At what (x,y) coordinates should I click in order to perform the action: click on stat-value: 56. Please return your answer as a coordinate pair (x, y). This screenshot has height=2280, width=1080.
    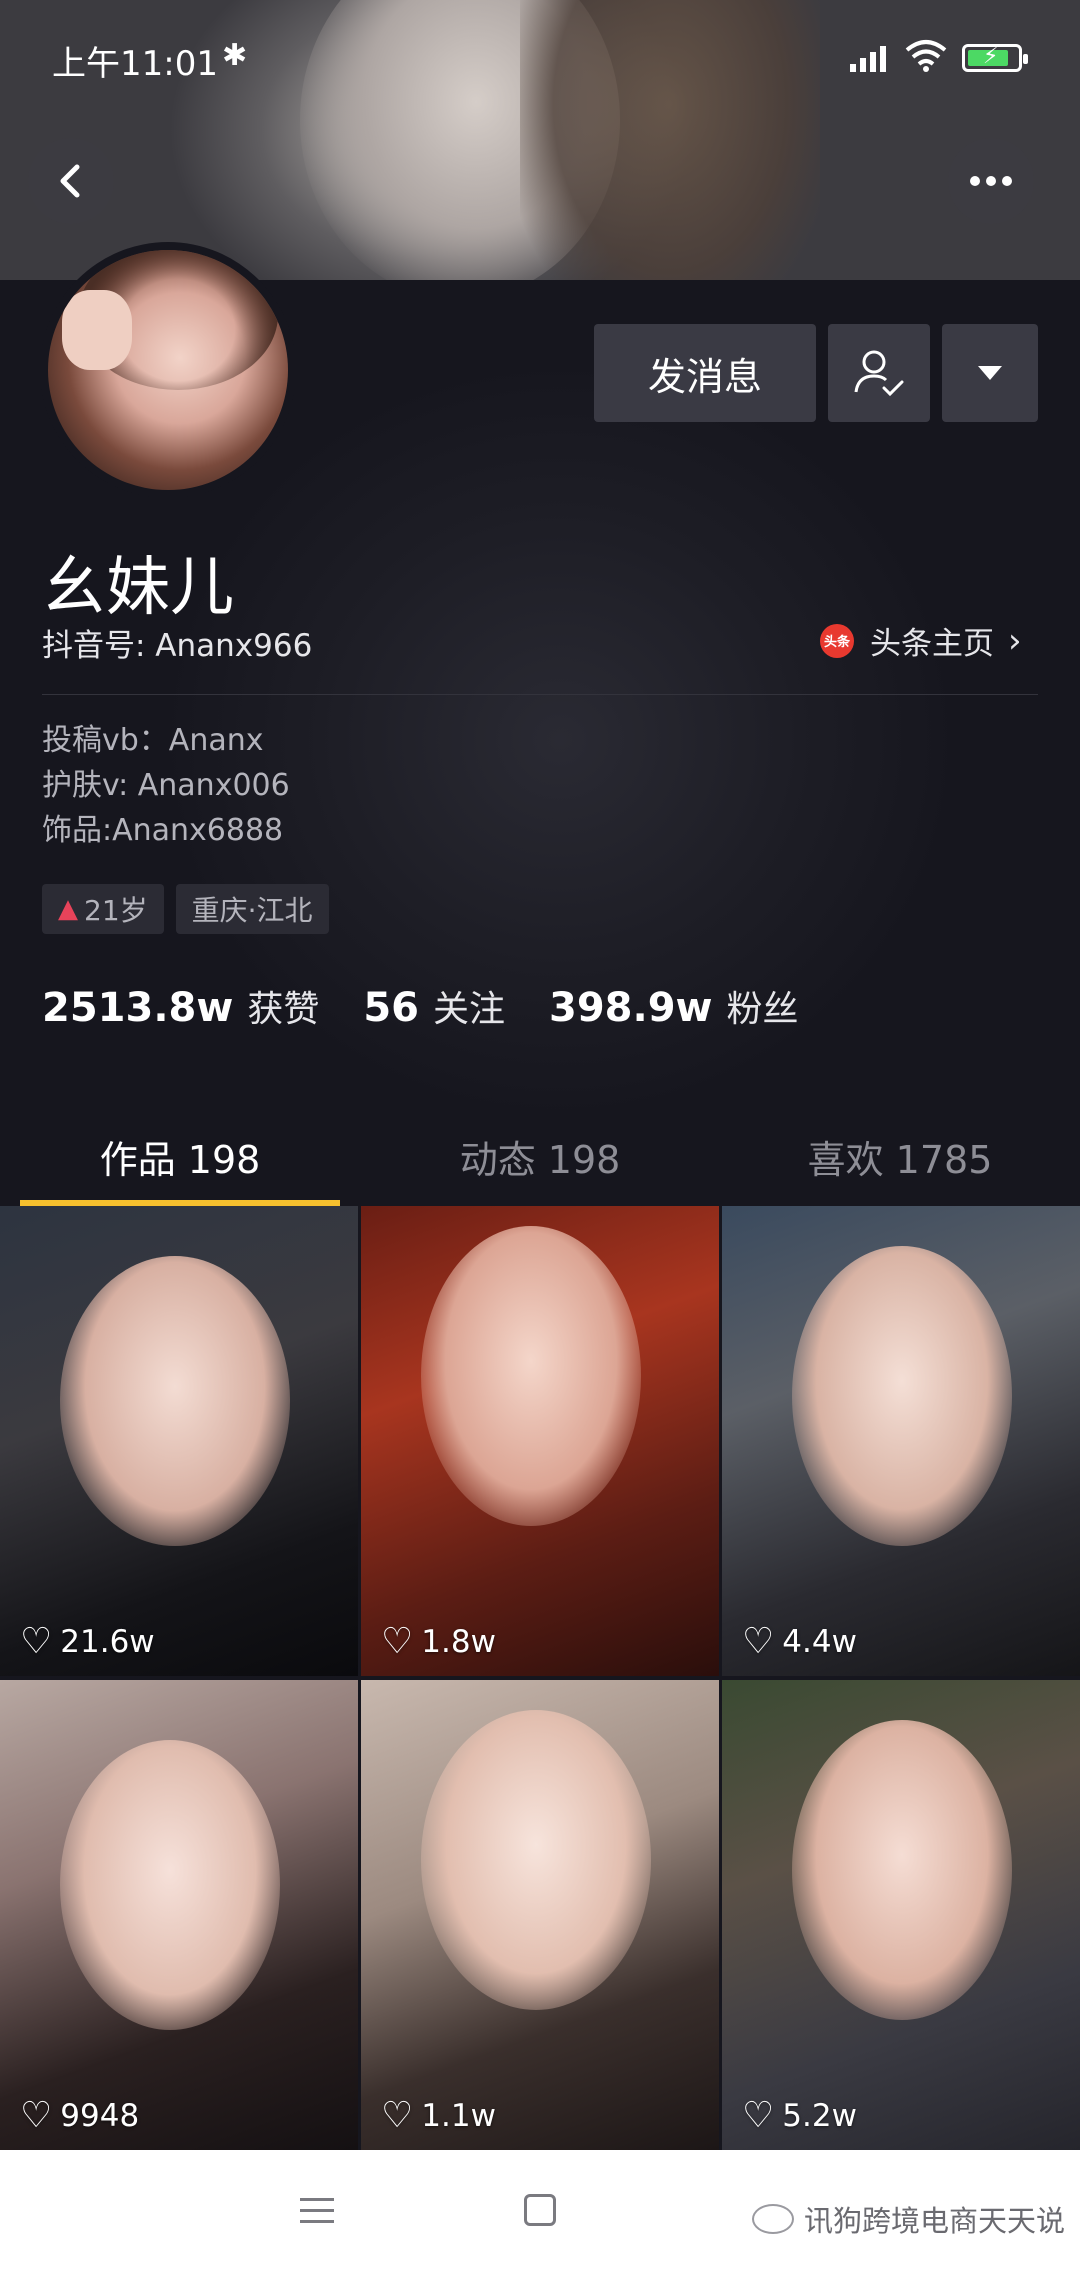
    Looking at the image, I should click on (391, 1008).